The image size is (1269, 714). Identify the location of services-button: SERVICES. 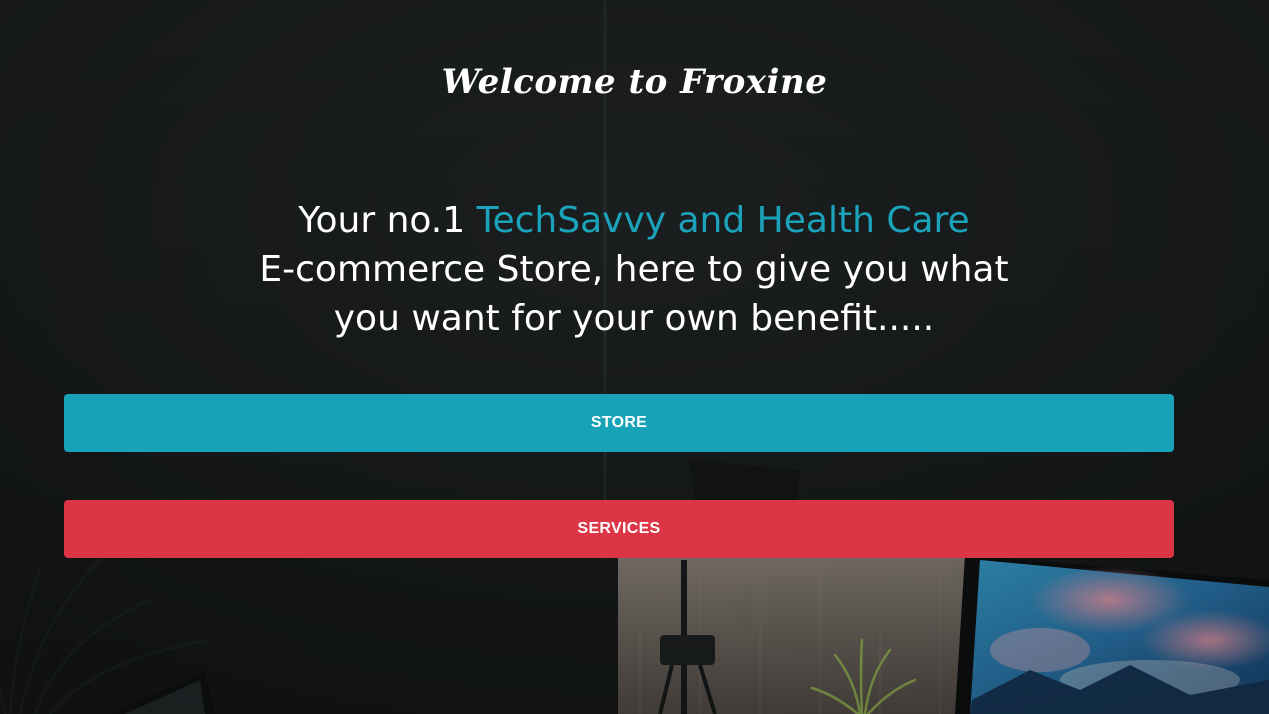
(619, 529).